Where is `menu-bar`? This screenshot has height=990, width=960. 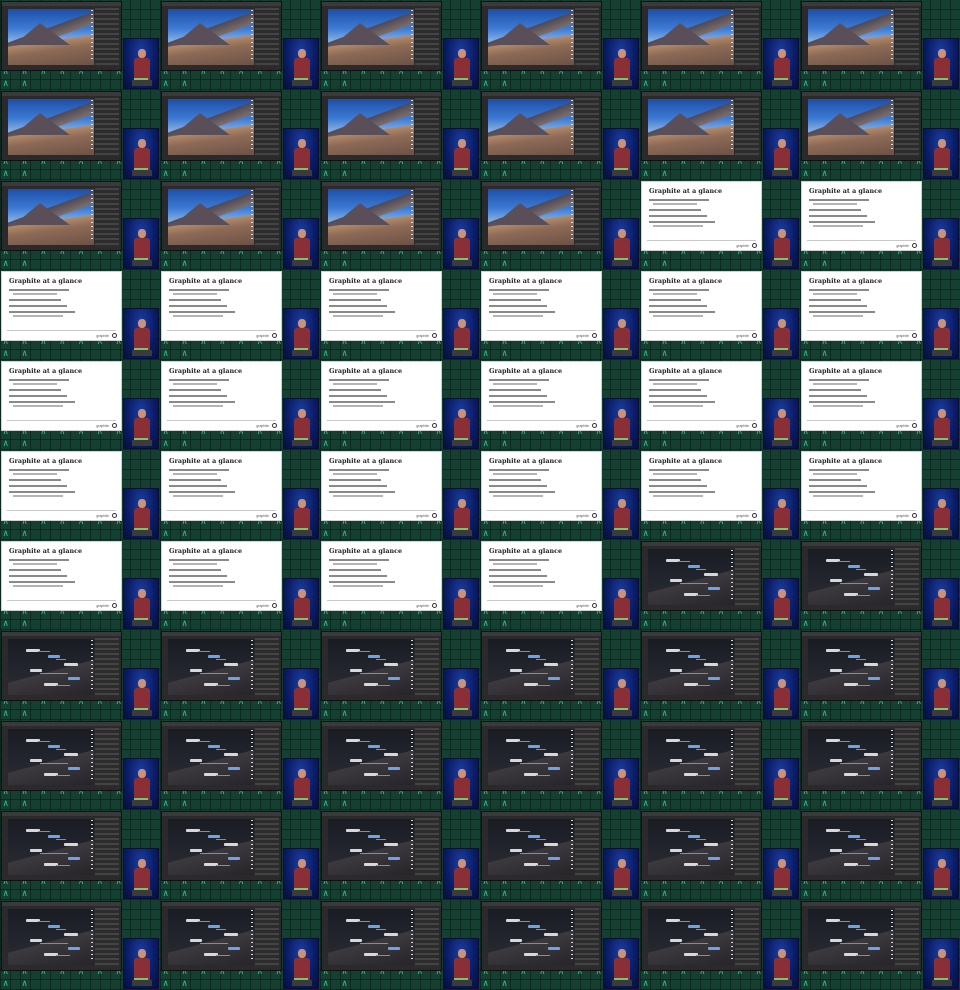
menu-bar is located at coordinates (541, 184).